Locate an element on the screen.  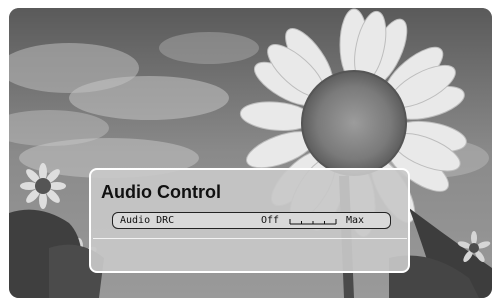
slider-min-label: Off is located at coordinates (270, 220).